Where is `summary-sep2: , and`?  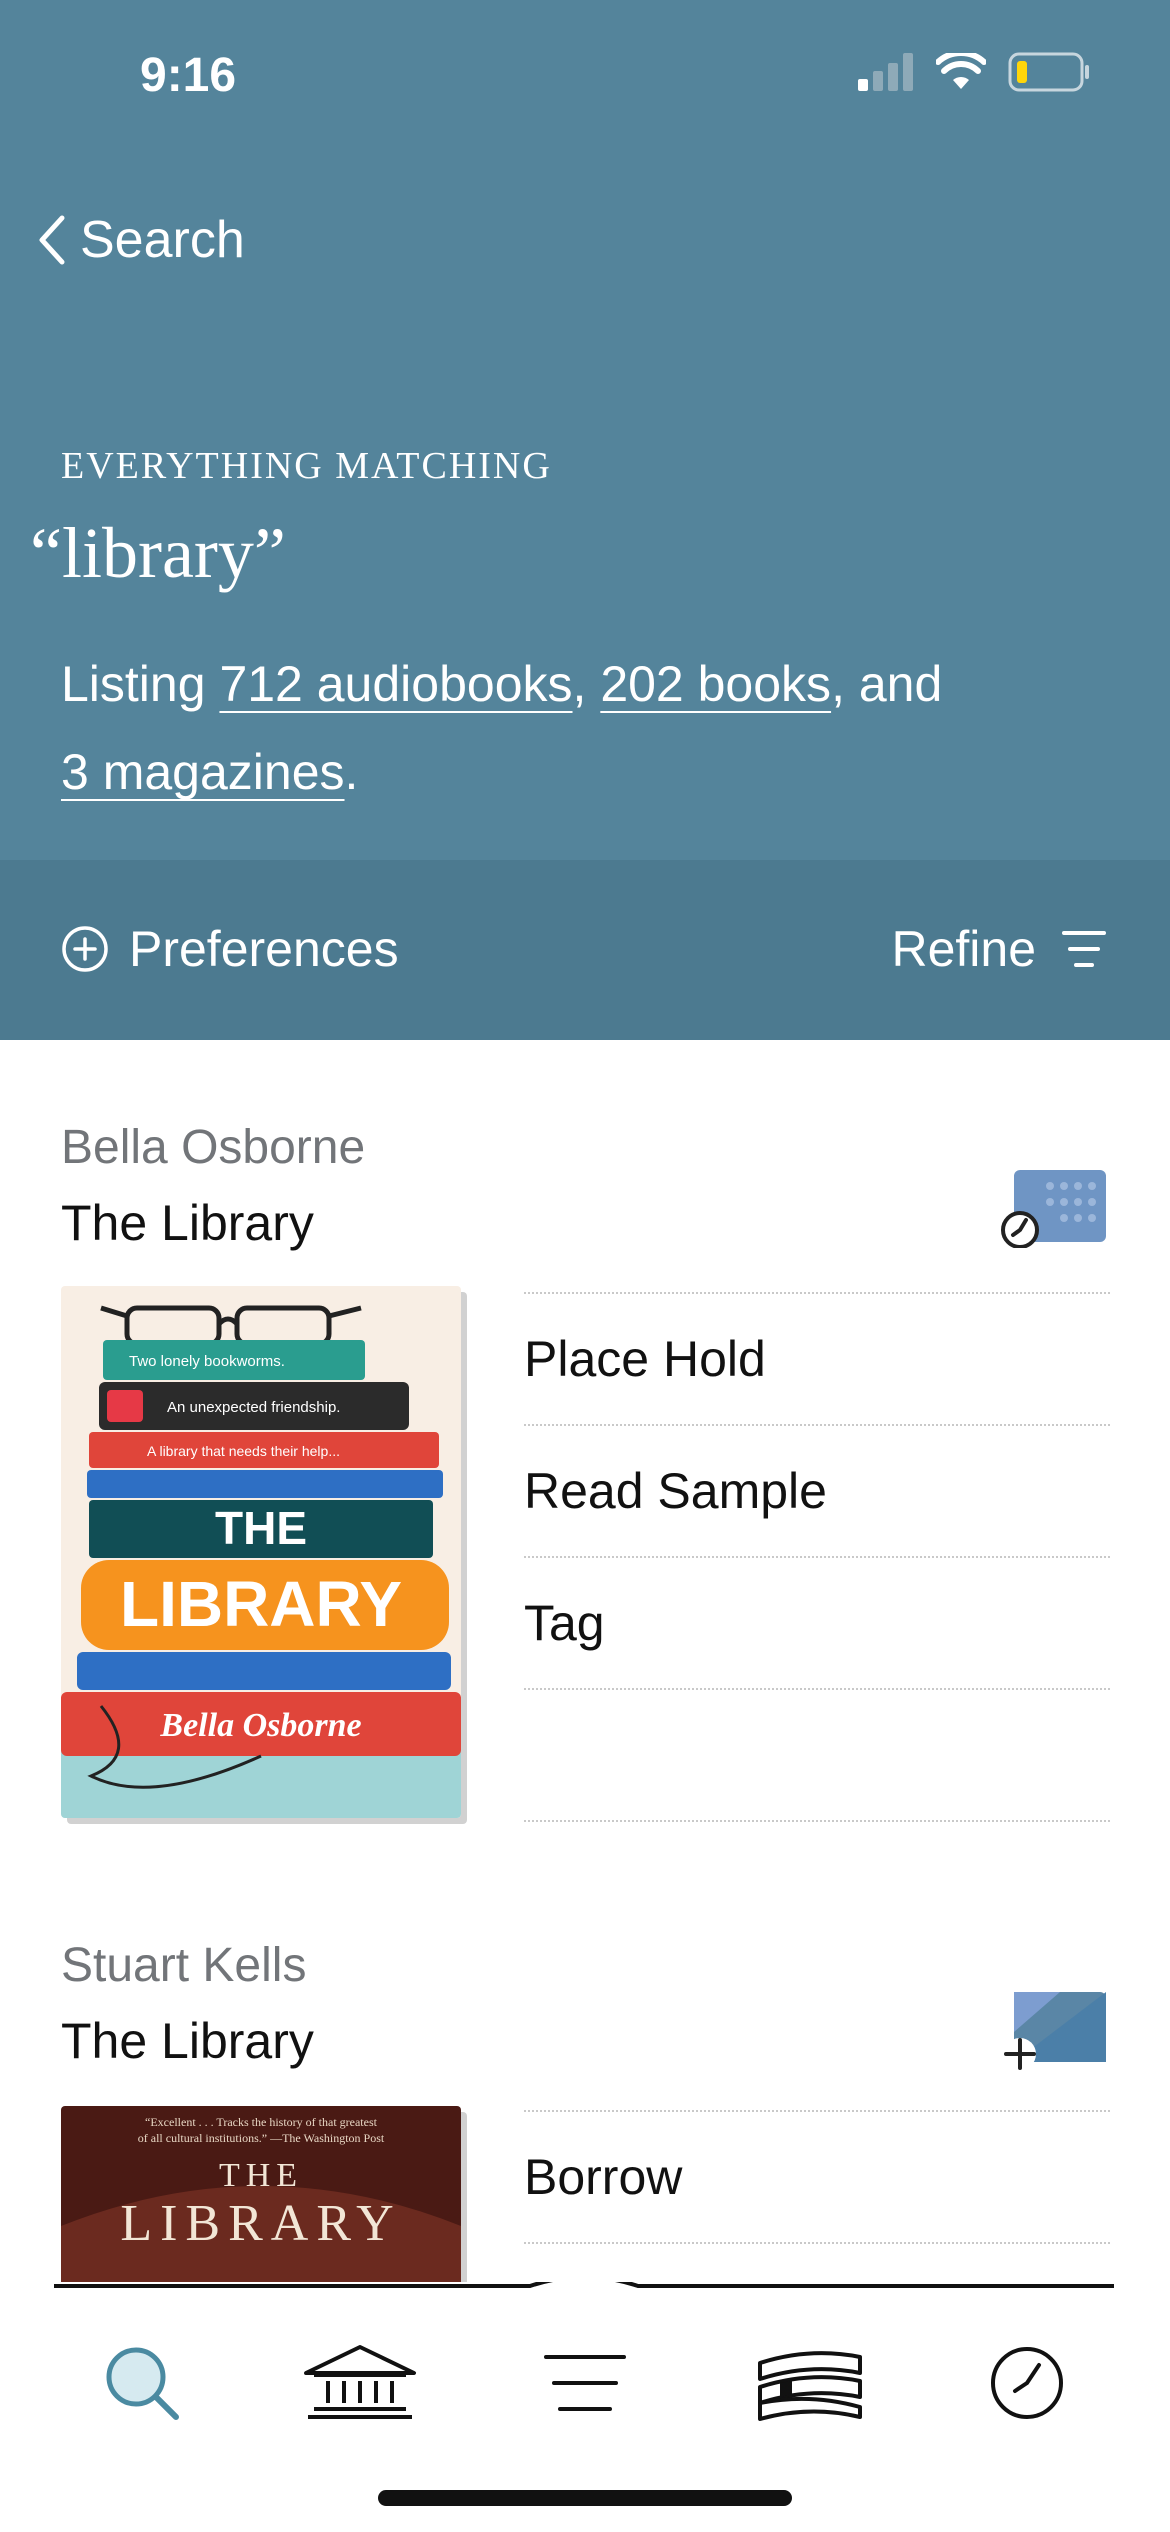
summary-sep2: , and is located at coordinates (887, 684).